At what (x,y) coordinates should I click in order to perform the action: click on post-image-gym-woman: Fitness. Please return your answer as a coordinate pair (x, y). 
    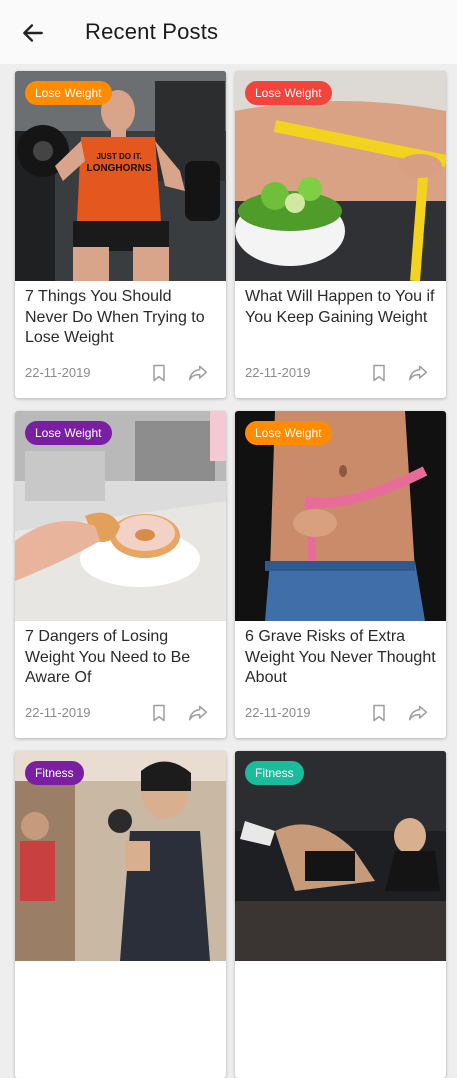
    Looking at the image, I should click on (120, 856).